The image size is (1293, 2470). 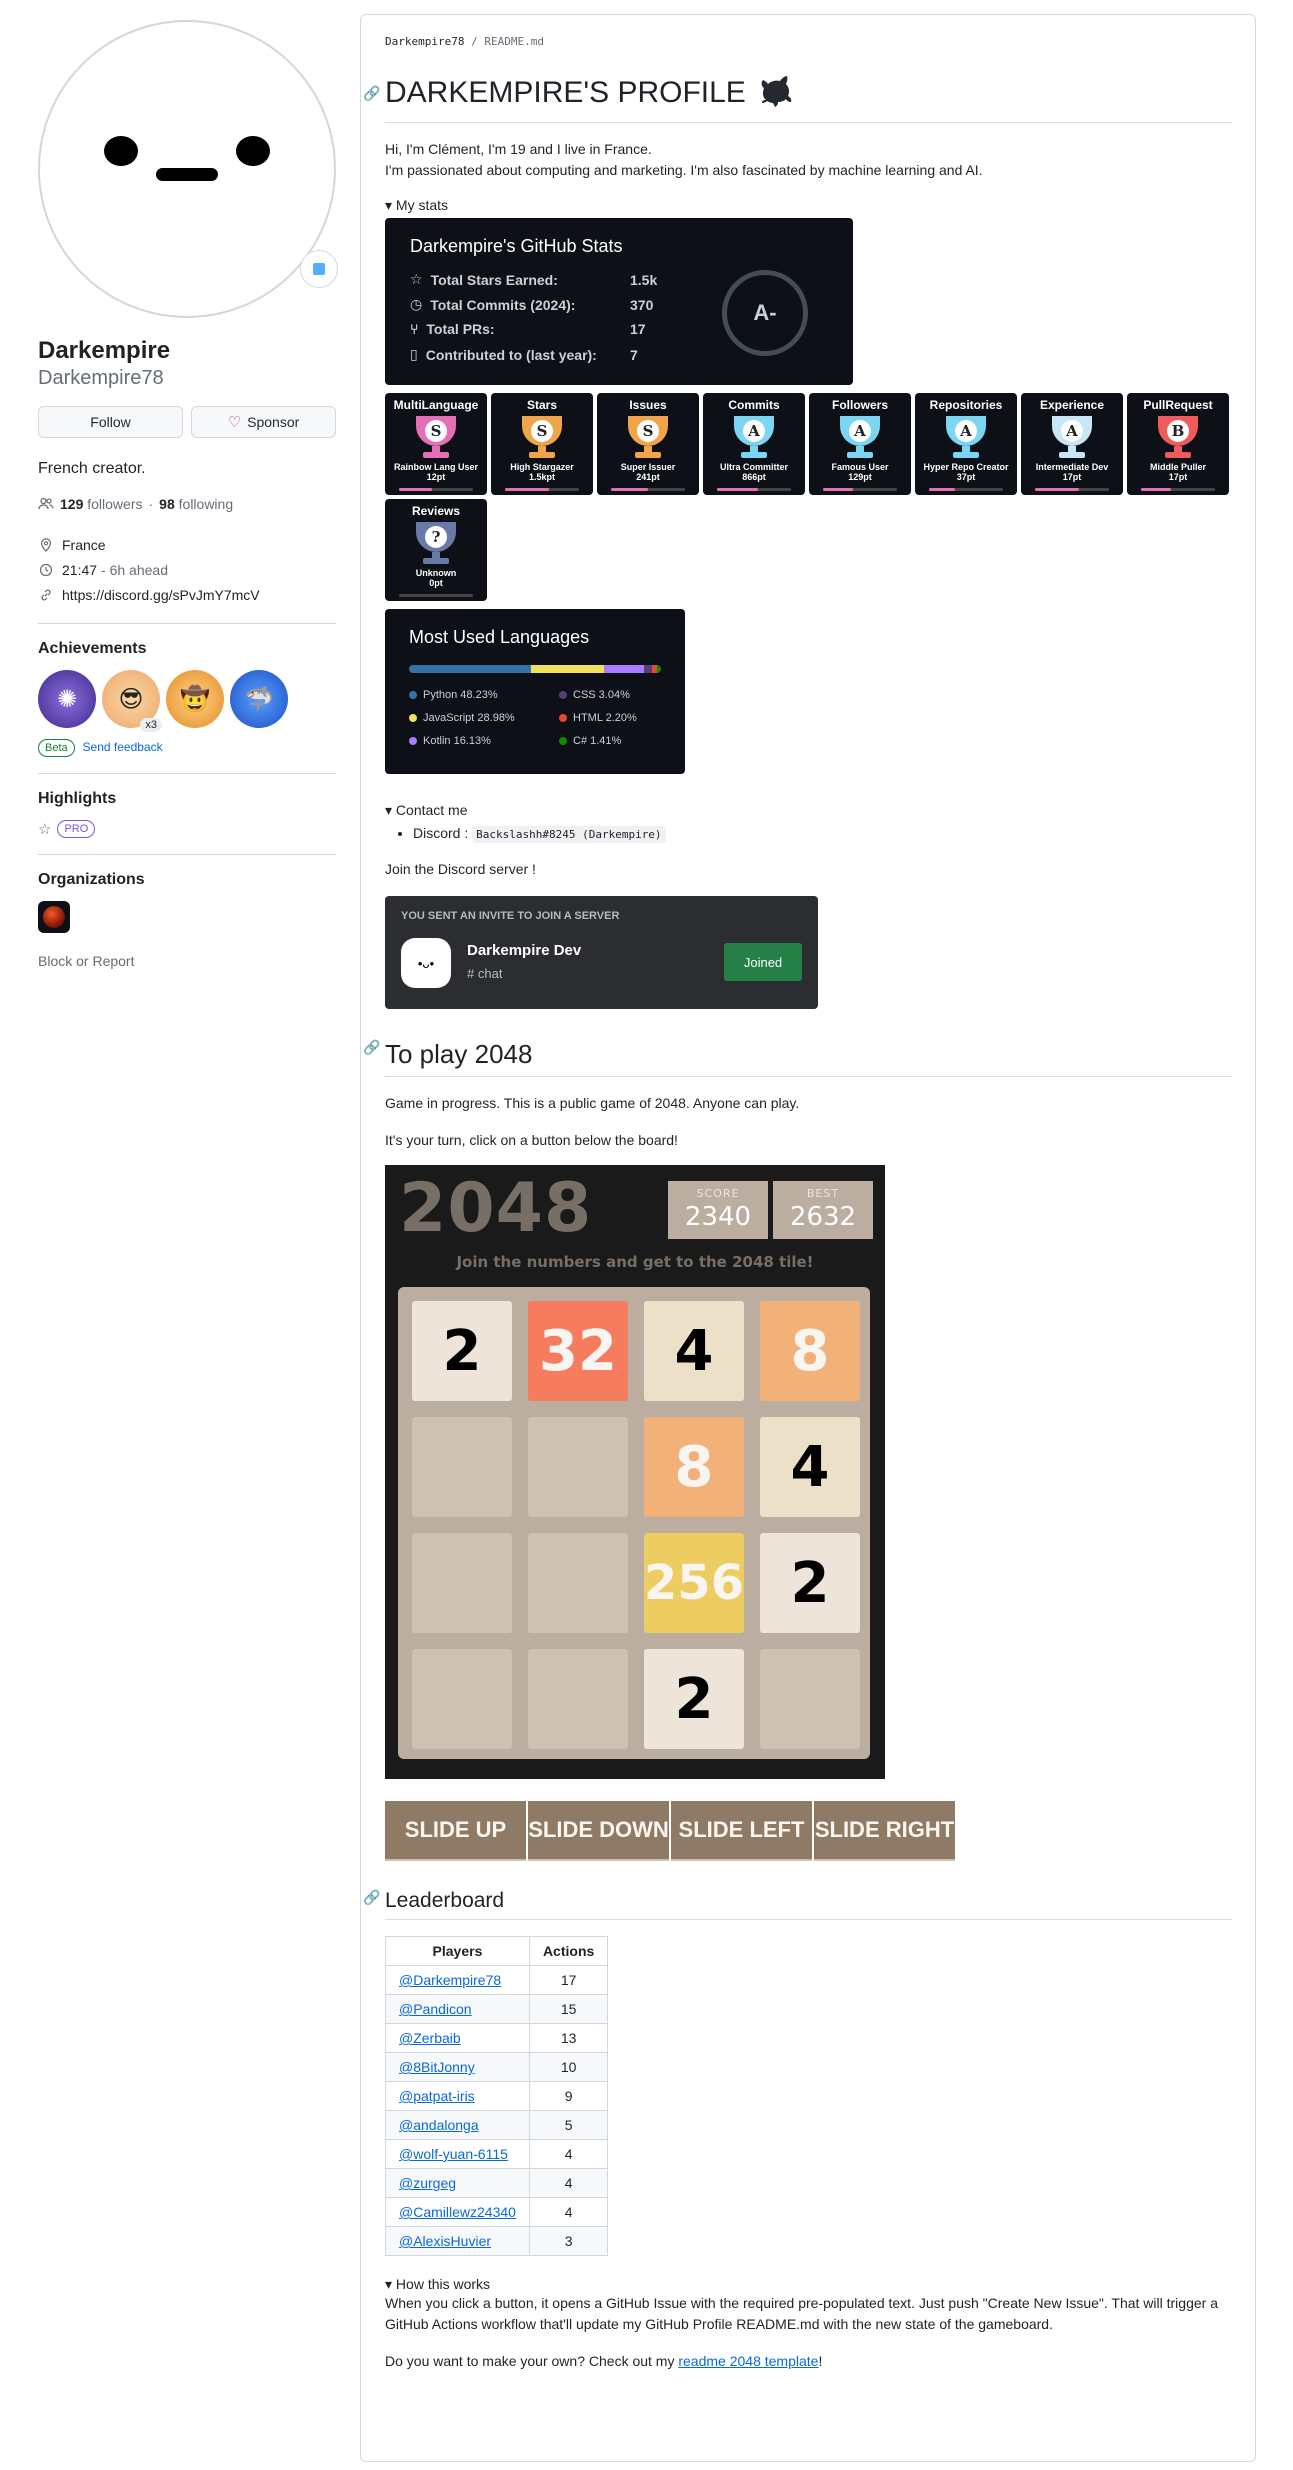 What do you see at coordinates (427, 2183) in the screenshot?
I see `player-link: @zurgeg` at bounding box center [427, 2183].